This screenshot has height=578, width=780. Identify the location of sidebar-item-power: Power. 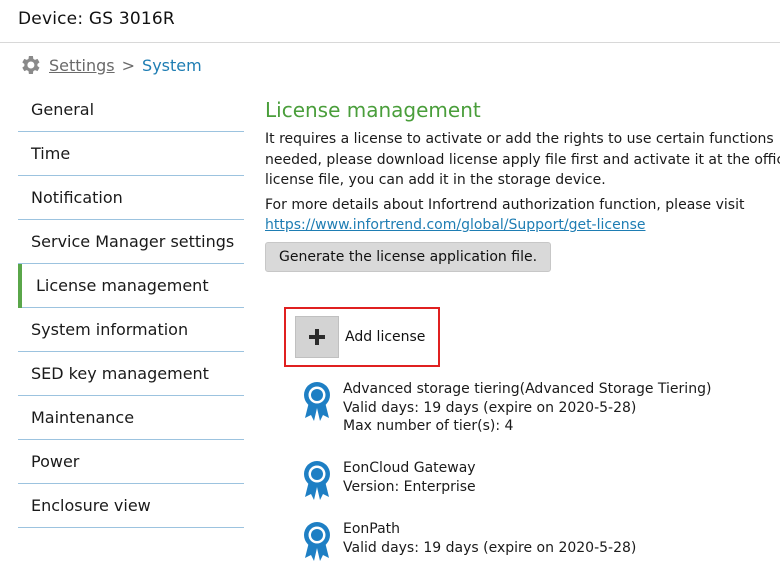
(131, 462).